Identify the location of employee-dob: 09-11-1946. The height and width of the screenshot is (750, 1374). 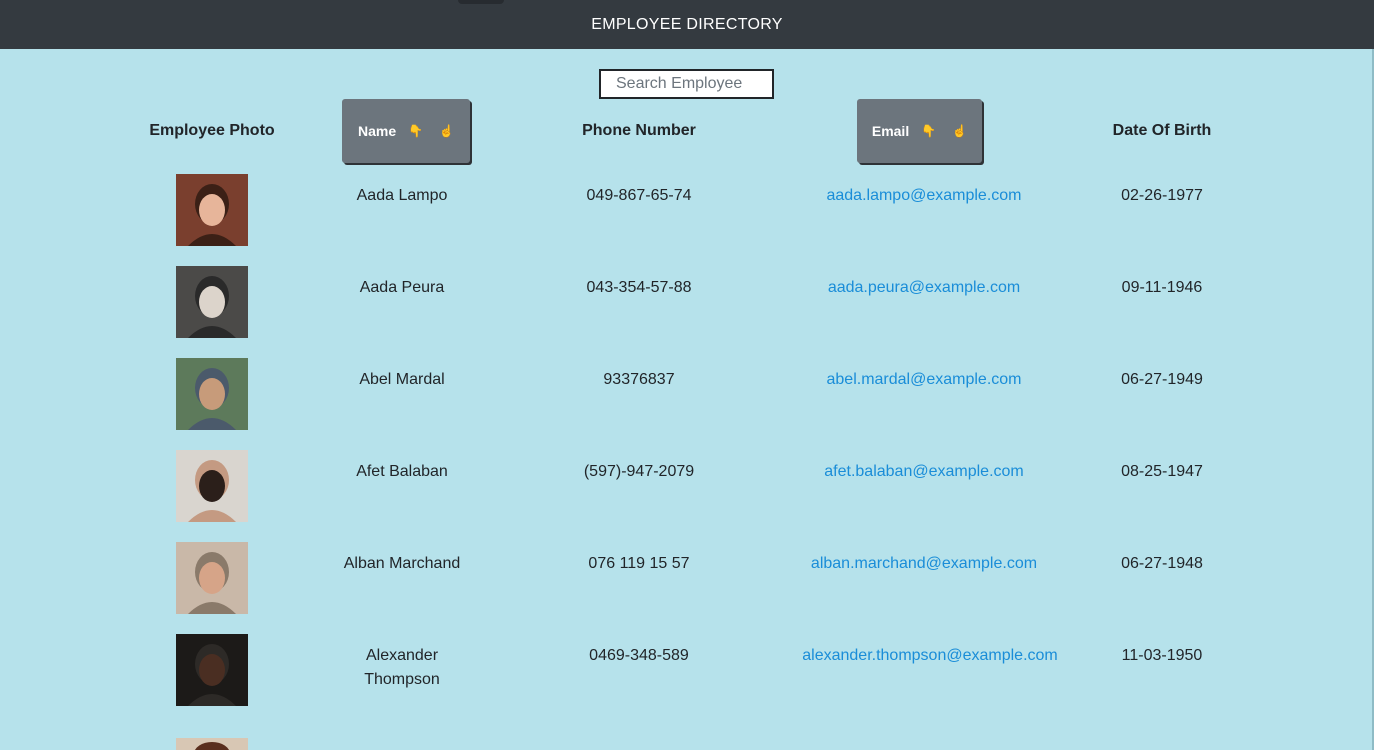
(1162, 287).